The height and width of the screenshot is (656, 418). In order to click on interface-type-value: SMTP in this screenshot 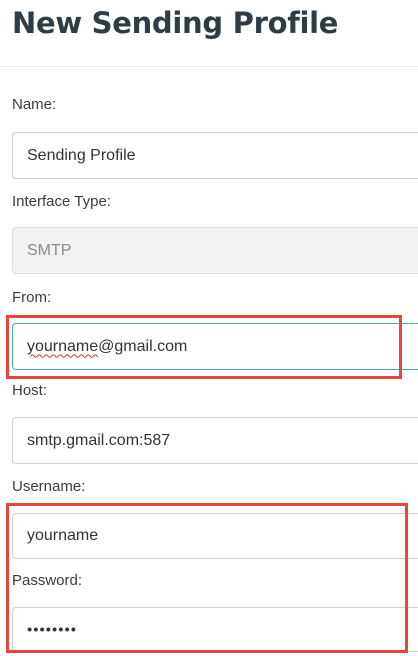, I will do `click(49, 250)`.